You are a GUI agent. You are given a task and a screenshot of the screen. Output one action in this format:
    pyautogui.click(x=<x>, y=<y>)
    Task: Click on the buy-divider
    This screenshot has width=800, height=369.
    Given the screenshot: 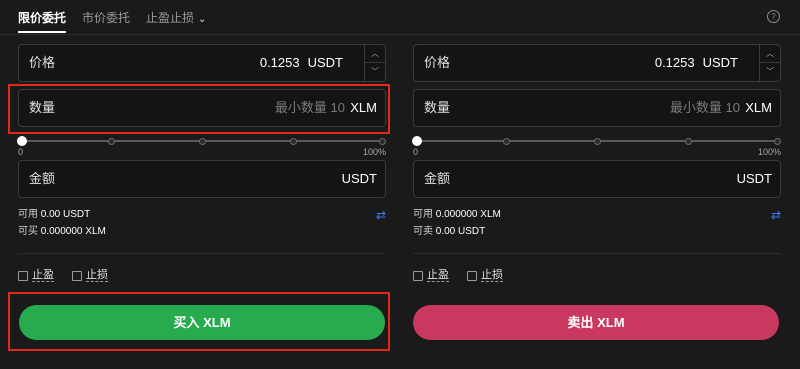 What is the action you would take?
    pyautogui.click(x=202, y=253)
    